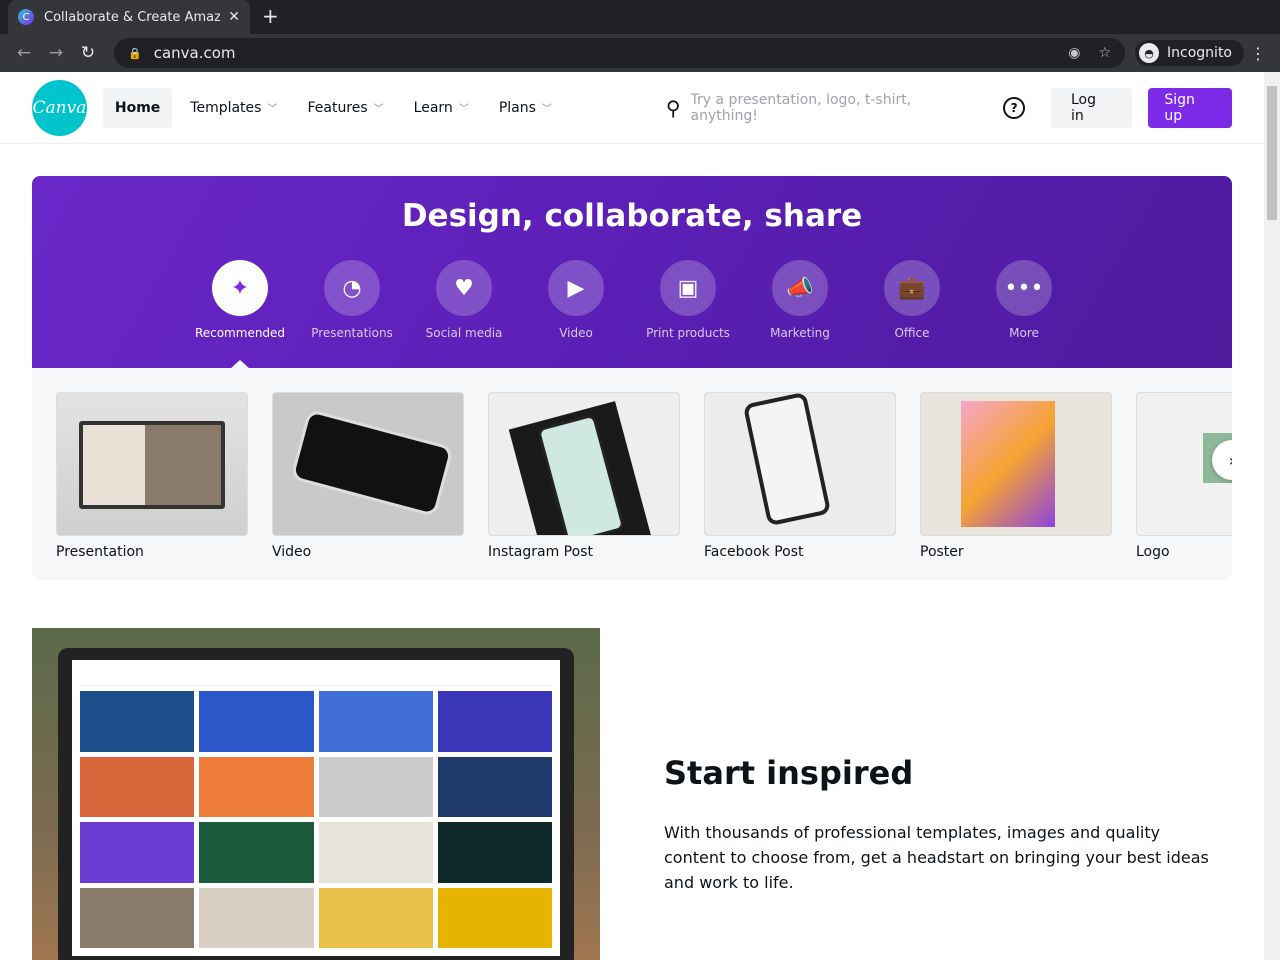 This screenshot has width=1280, height=960. Describe the element at coordinates (1014, 107) in the screenshot. I see `help-button: ?` at that location.